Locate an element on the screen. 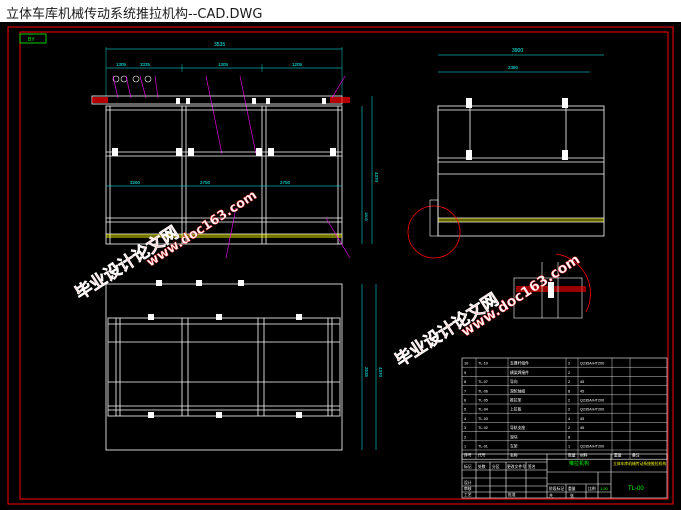  dim-front-c: 1305 is located at coordinates (223, 64).